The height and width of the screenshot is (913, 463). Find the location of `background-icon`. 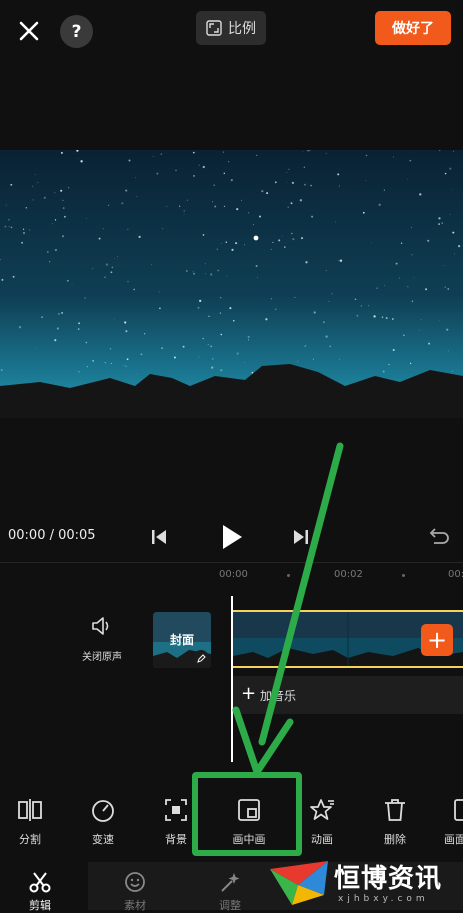

background-icon is located at coordinates (176, 810).